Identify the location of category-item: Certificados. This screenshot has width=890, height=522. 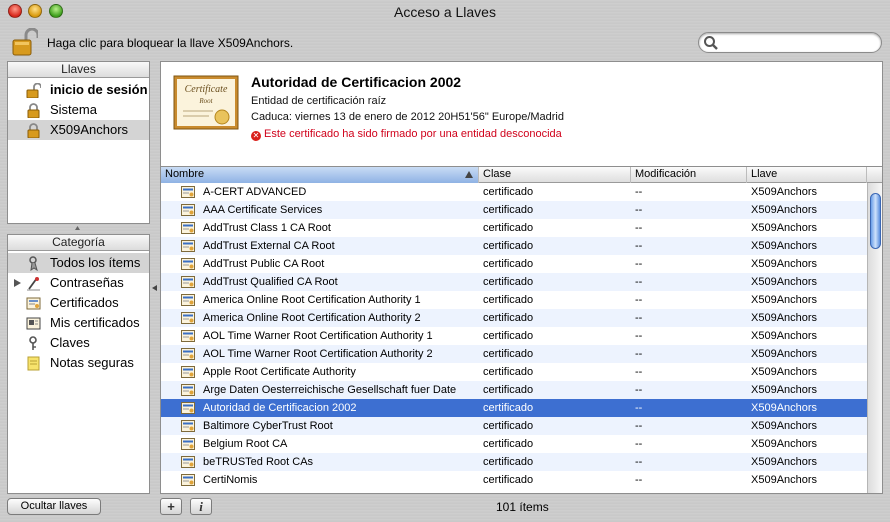
(78, 303).